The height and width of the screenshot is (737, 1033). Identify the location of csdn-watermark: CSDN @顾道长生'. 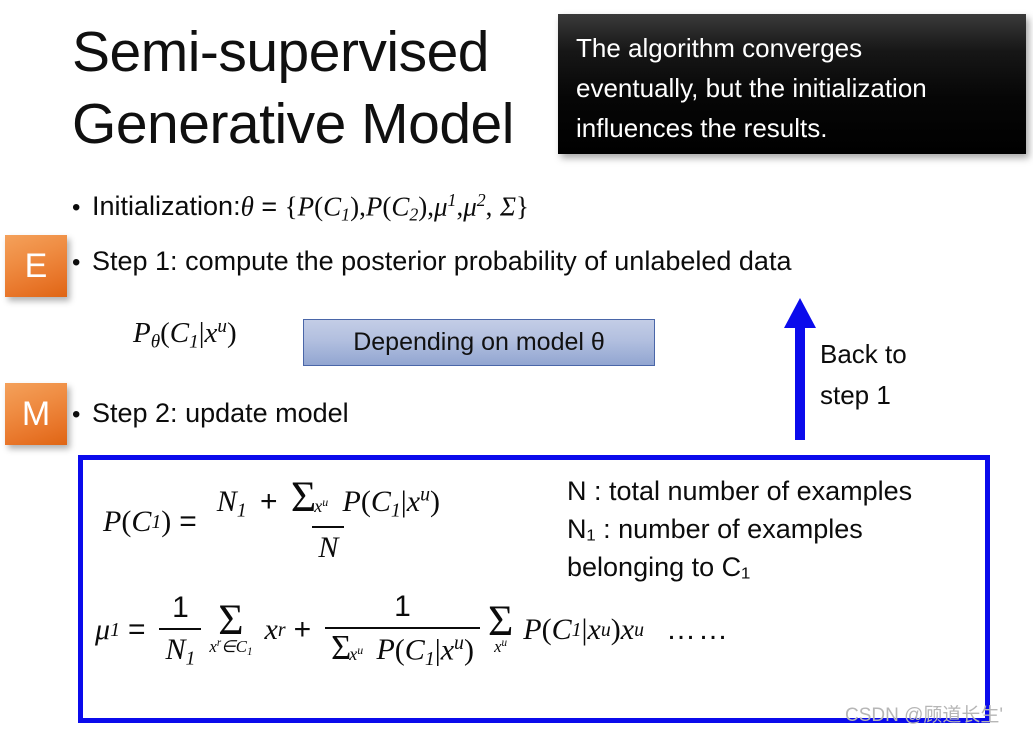
(924, 715).